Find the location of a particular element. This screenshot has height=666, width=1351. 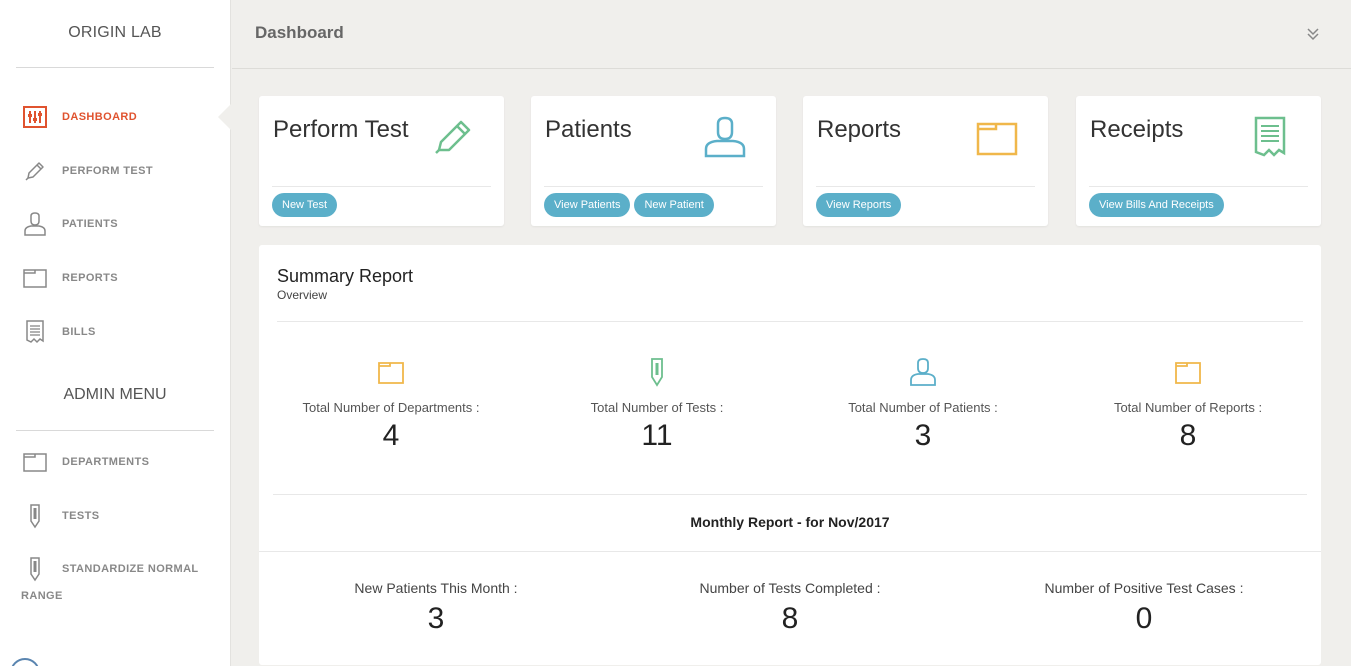

view-reports-button: View Reports is located at coordinates (859, 205).